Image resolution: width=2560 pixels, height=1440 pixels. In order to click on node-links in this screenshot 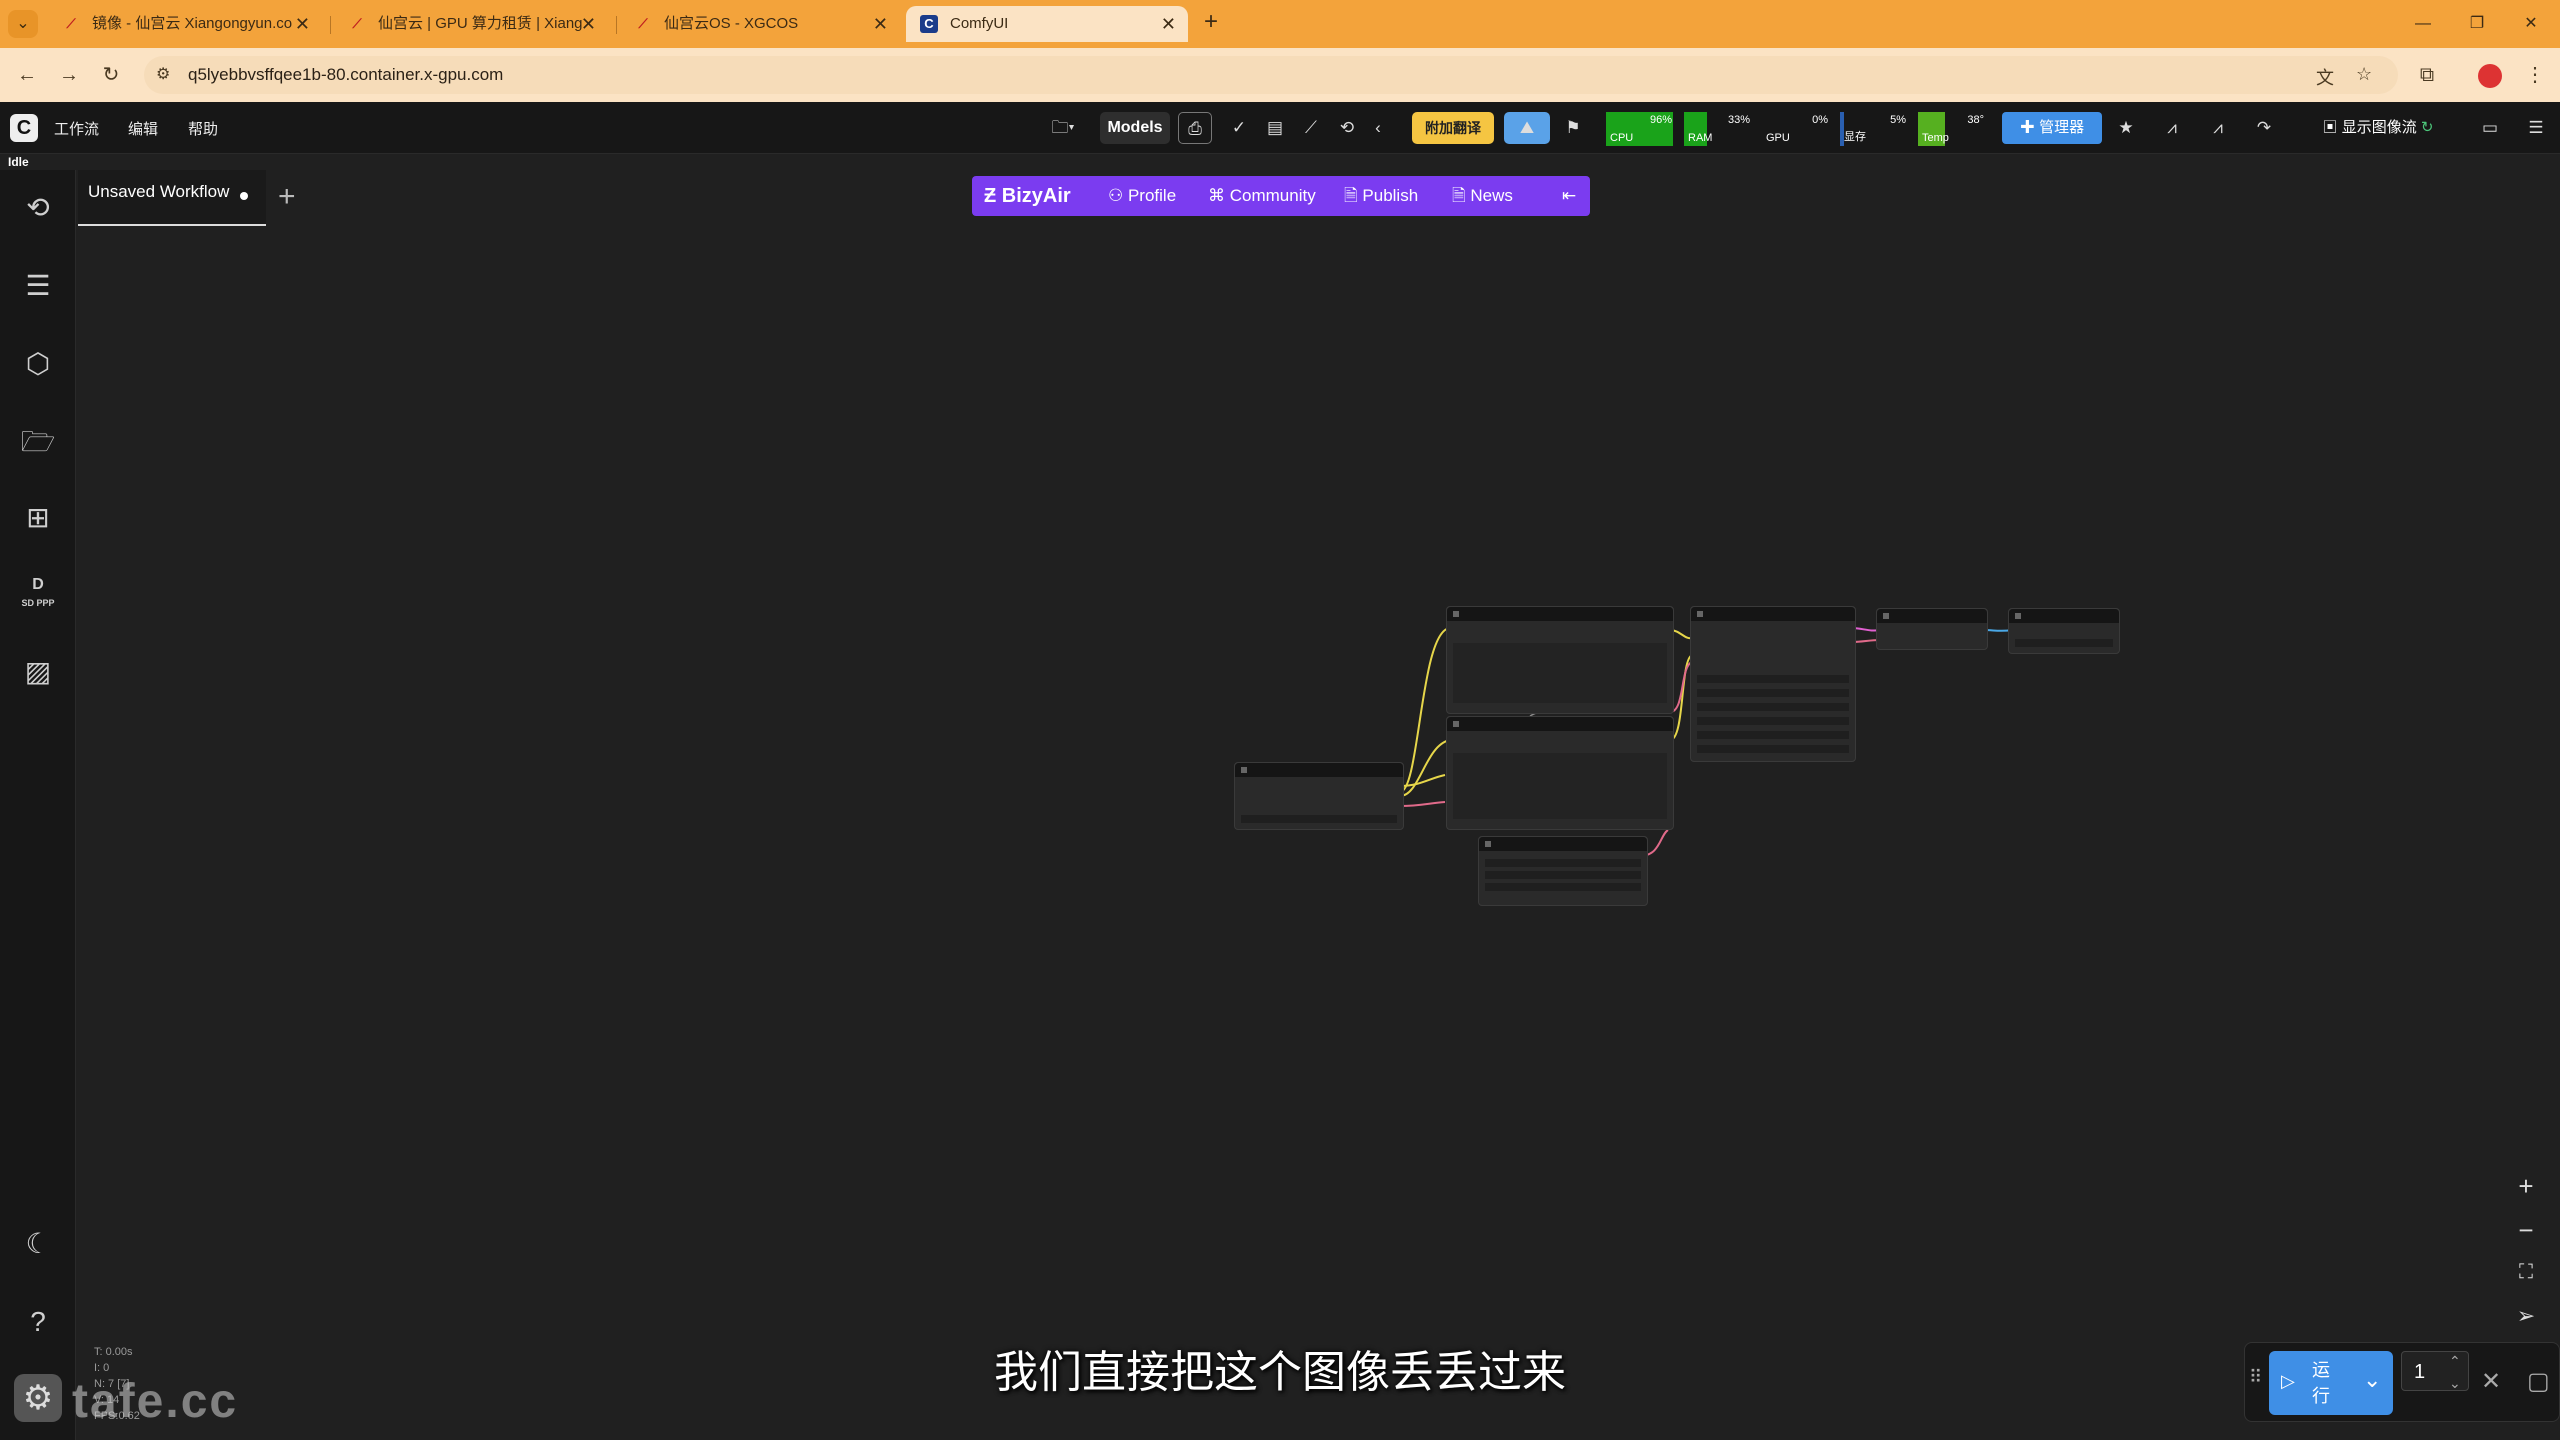, I will do `click(1706, 742)`.